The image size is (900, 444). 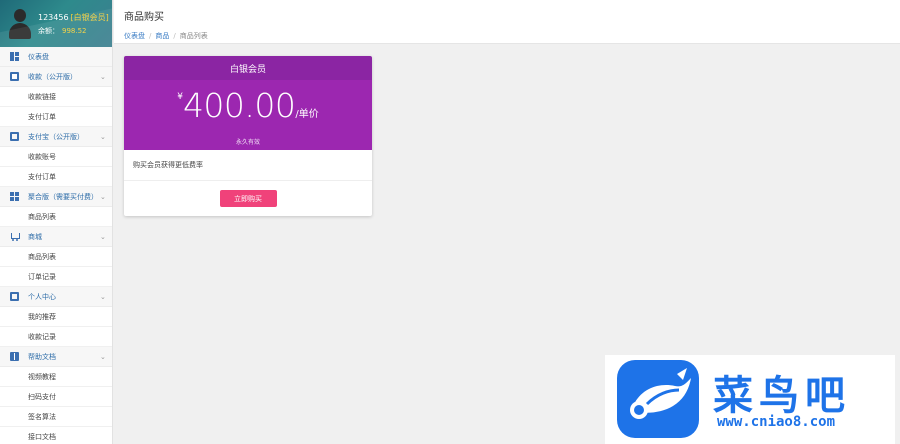 What do you see at coordinates (56, 377) in the screenshot?
I see `sidebar-item-video-tutorial: 视频教程` at bounding box center [56, 377].